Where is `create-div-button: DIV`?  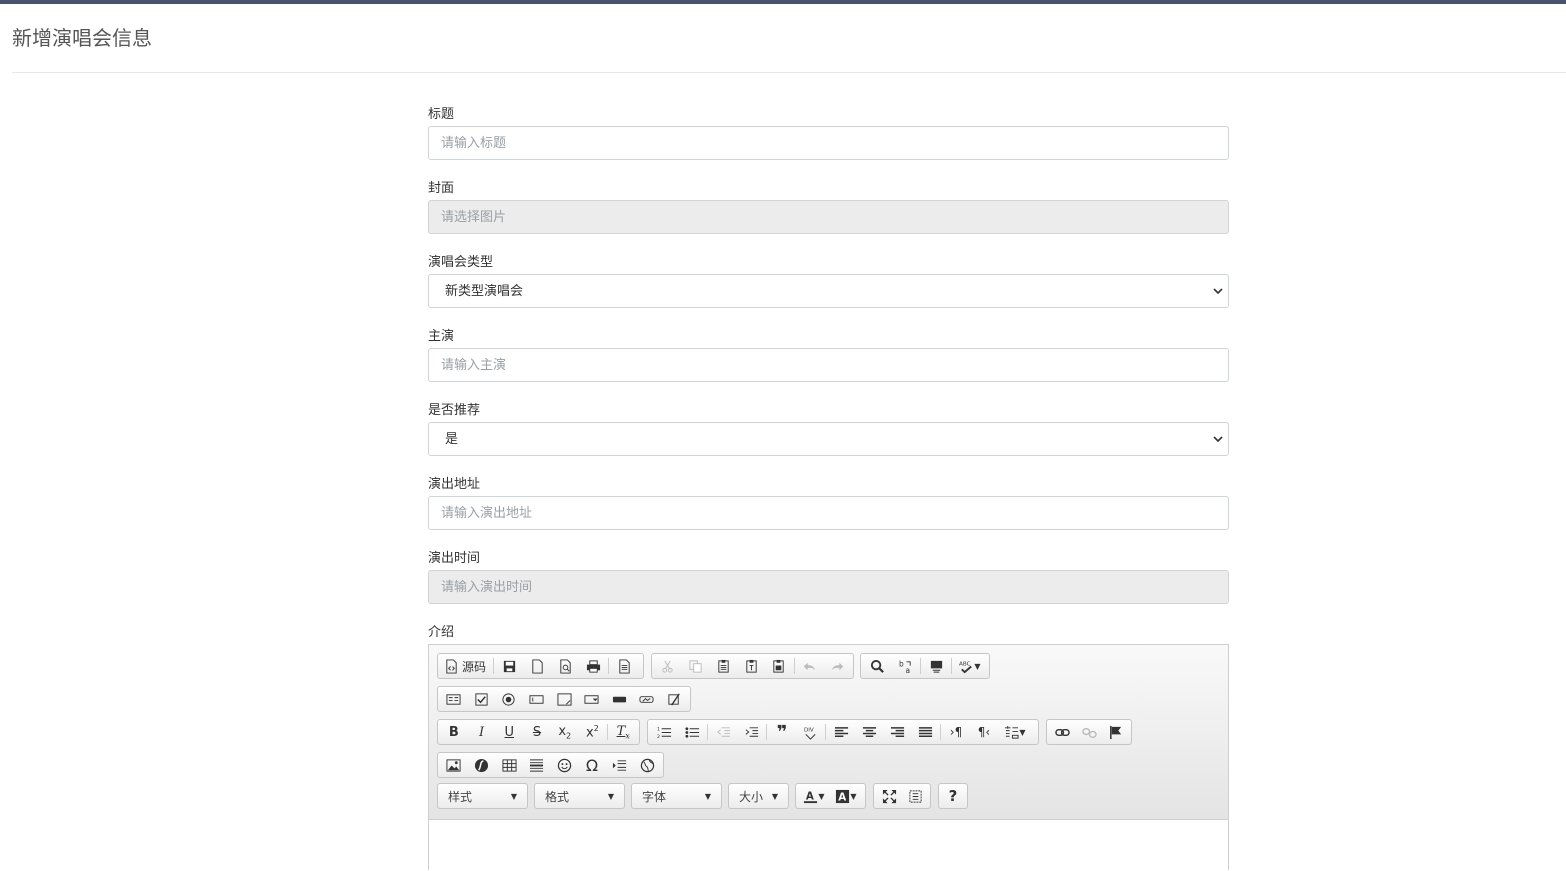
create-div-button: DIV is located at coordinates (810, 732).